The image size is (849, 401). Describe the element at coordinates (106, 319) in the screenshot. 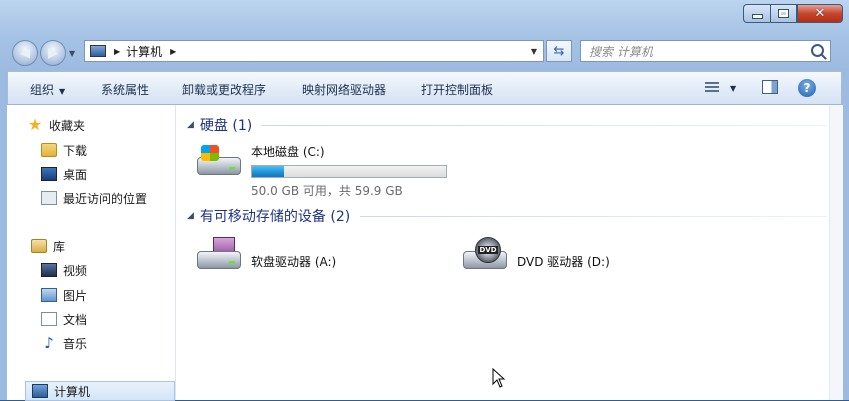

I see `nav-documents: 文档` at that location.